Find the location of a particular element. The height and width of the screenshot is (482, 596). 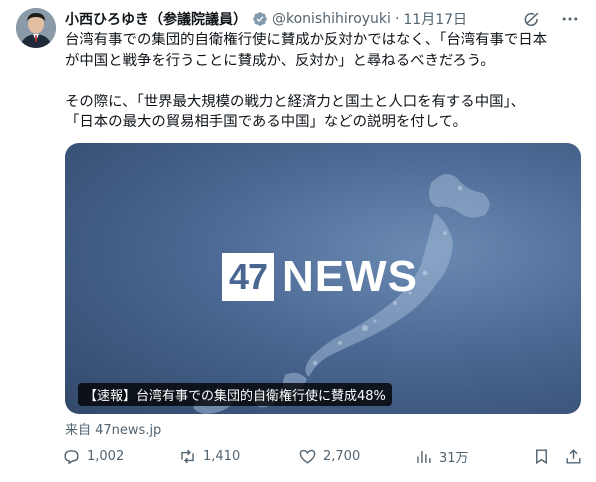

share-button is located at coordinates (573, 456).